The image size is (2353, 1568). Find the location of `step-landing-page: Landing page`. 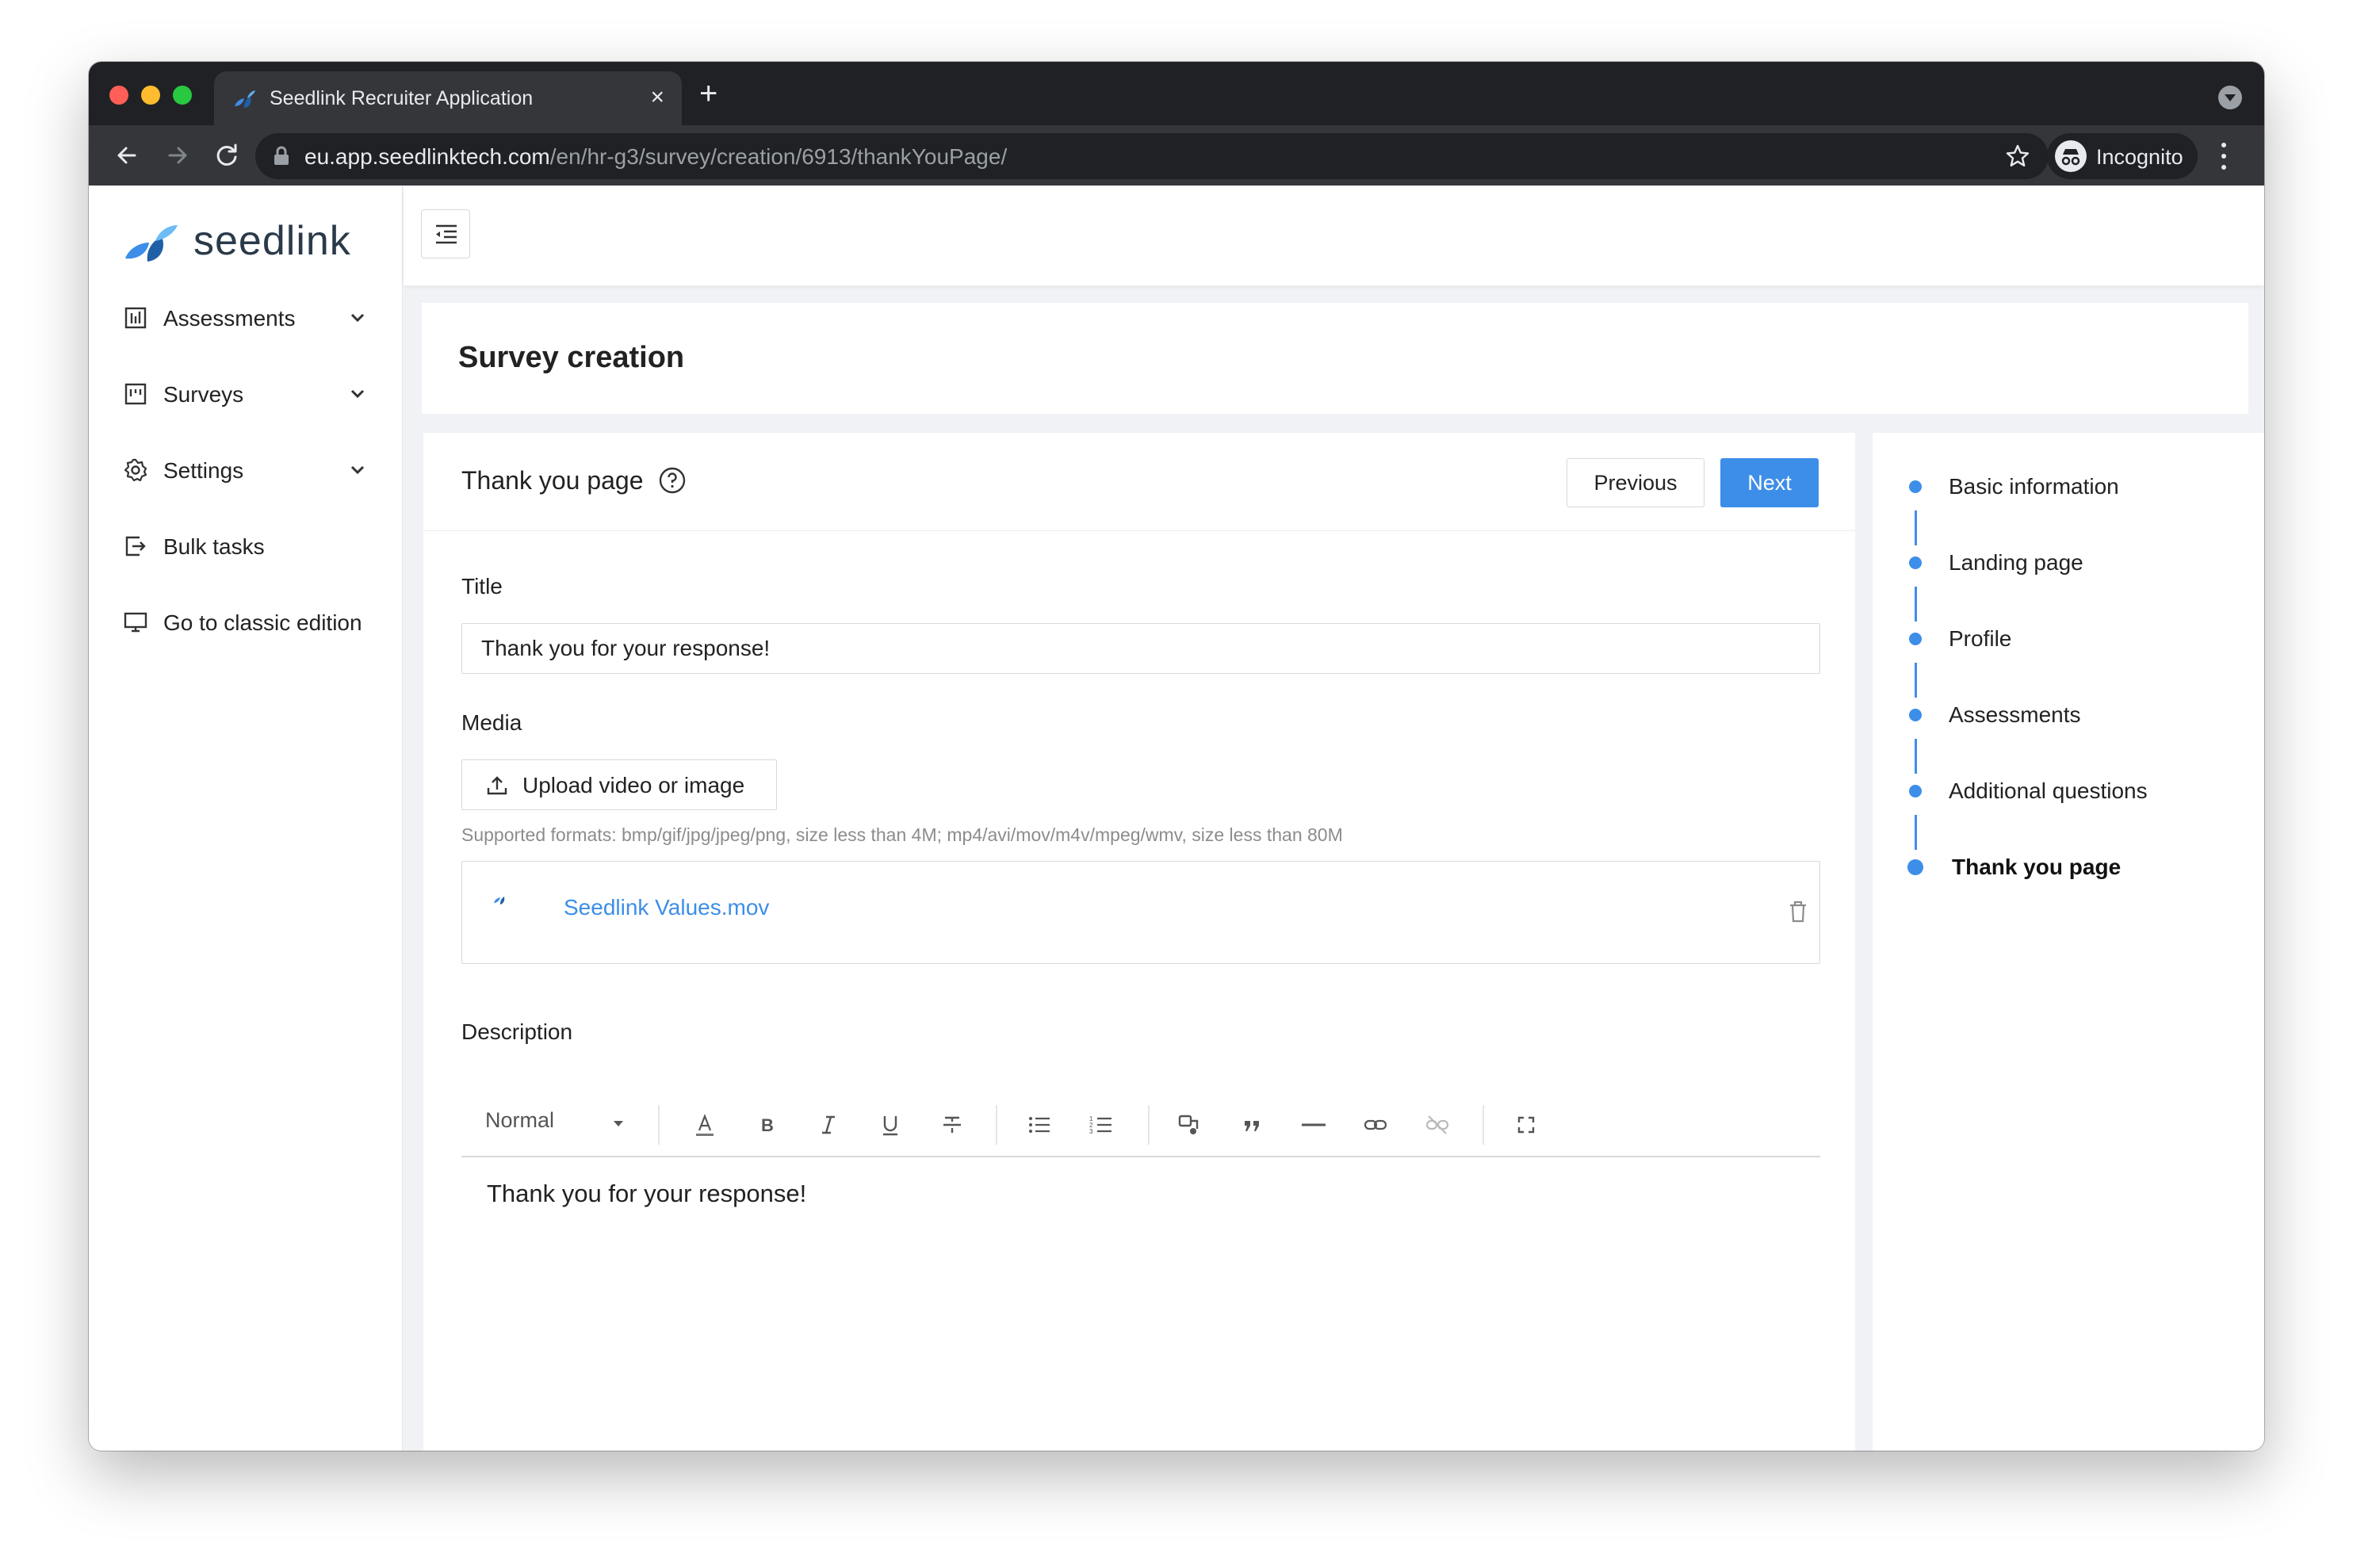

step-landing-page: Landing page is located at coordinates (2068, 563).